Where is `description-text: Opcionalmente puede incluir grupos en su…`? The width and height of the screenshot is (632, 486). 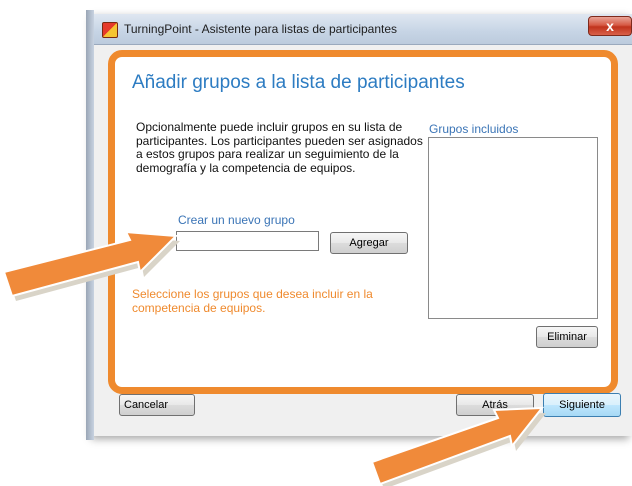
description-text: Opcionalmente puede incluir grupos en su… is located at coordinates (279, 147).